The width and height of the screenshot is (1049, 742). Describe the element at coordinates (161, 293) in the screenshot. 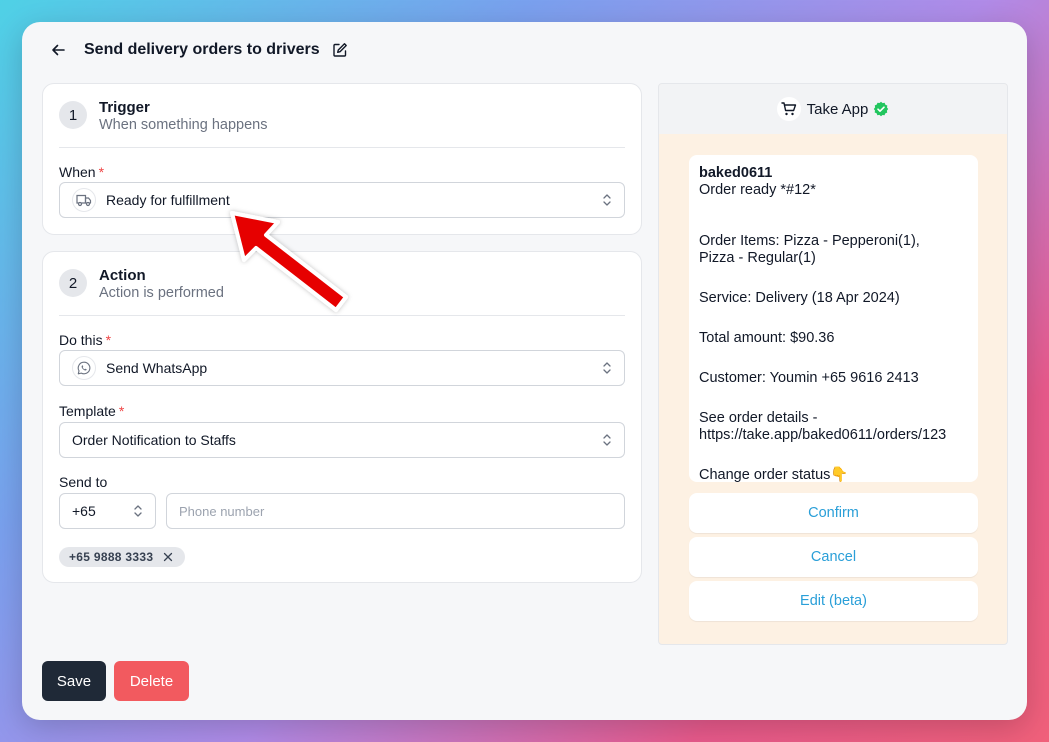

I see `action-subtitle: Action is performed` at that location.